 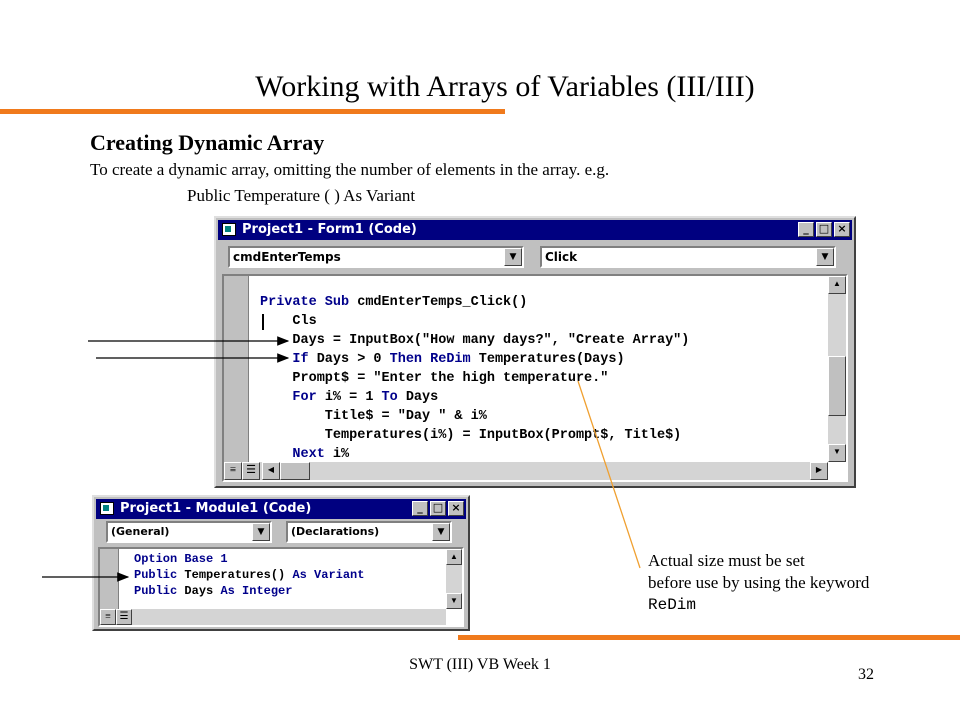 I want to click on page-number: 32, so click(x=866, y=674).